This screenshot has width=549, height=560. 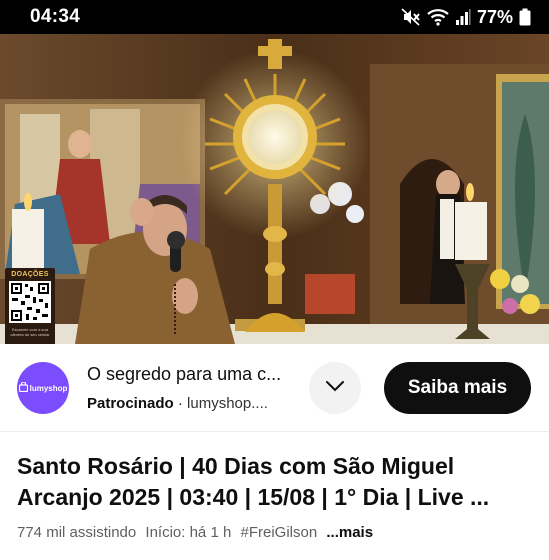 I want to click on hashtag-link: #FreiGilson, so click(x=278, y=532).